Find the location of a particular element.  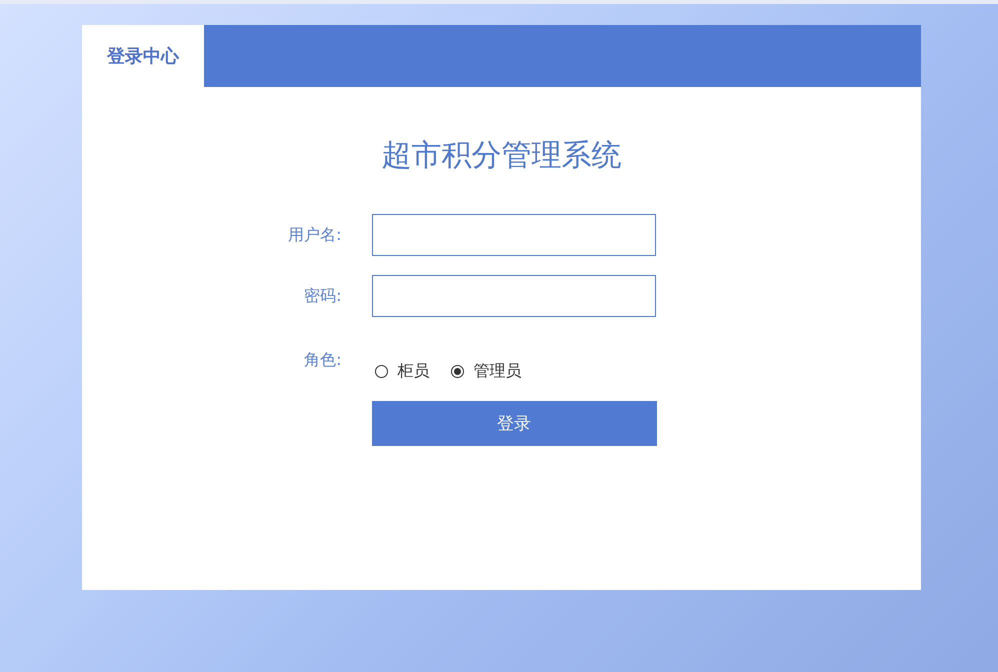

role-label: 角色: is located at coordinates (322, 360).